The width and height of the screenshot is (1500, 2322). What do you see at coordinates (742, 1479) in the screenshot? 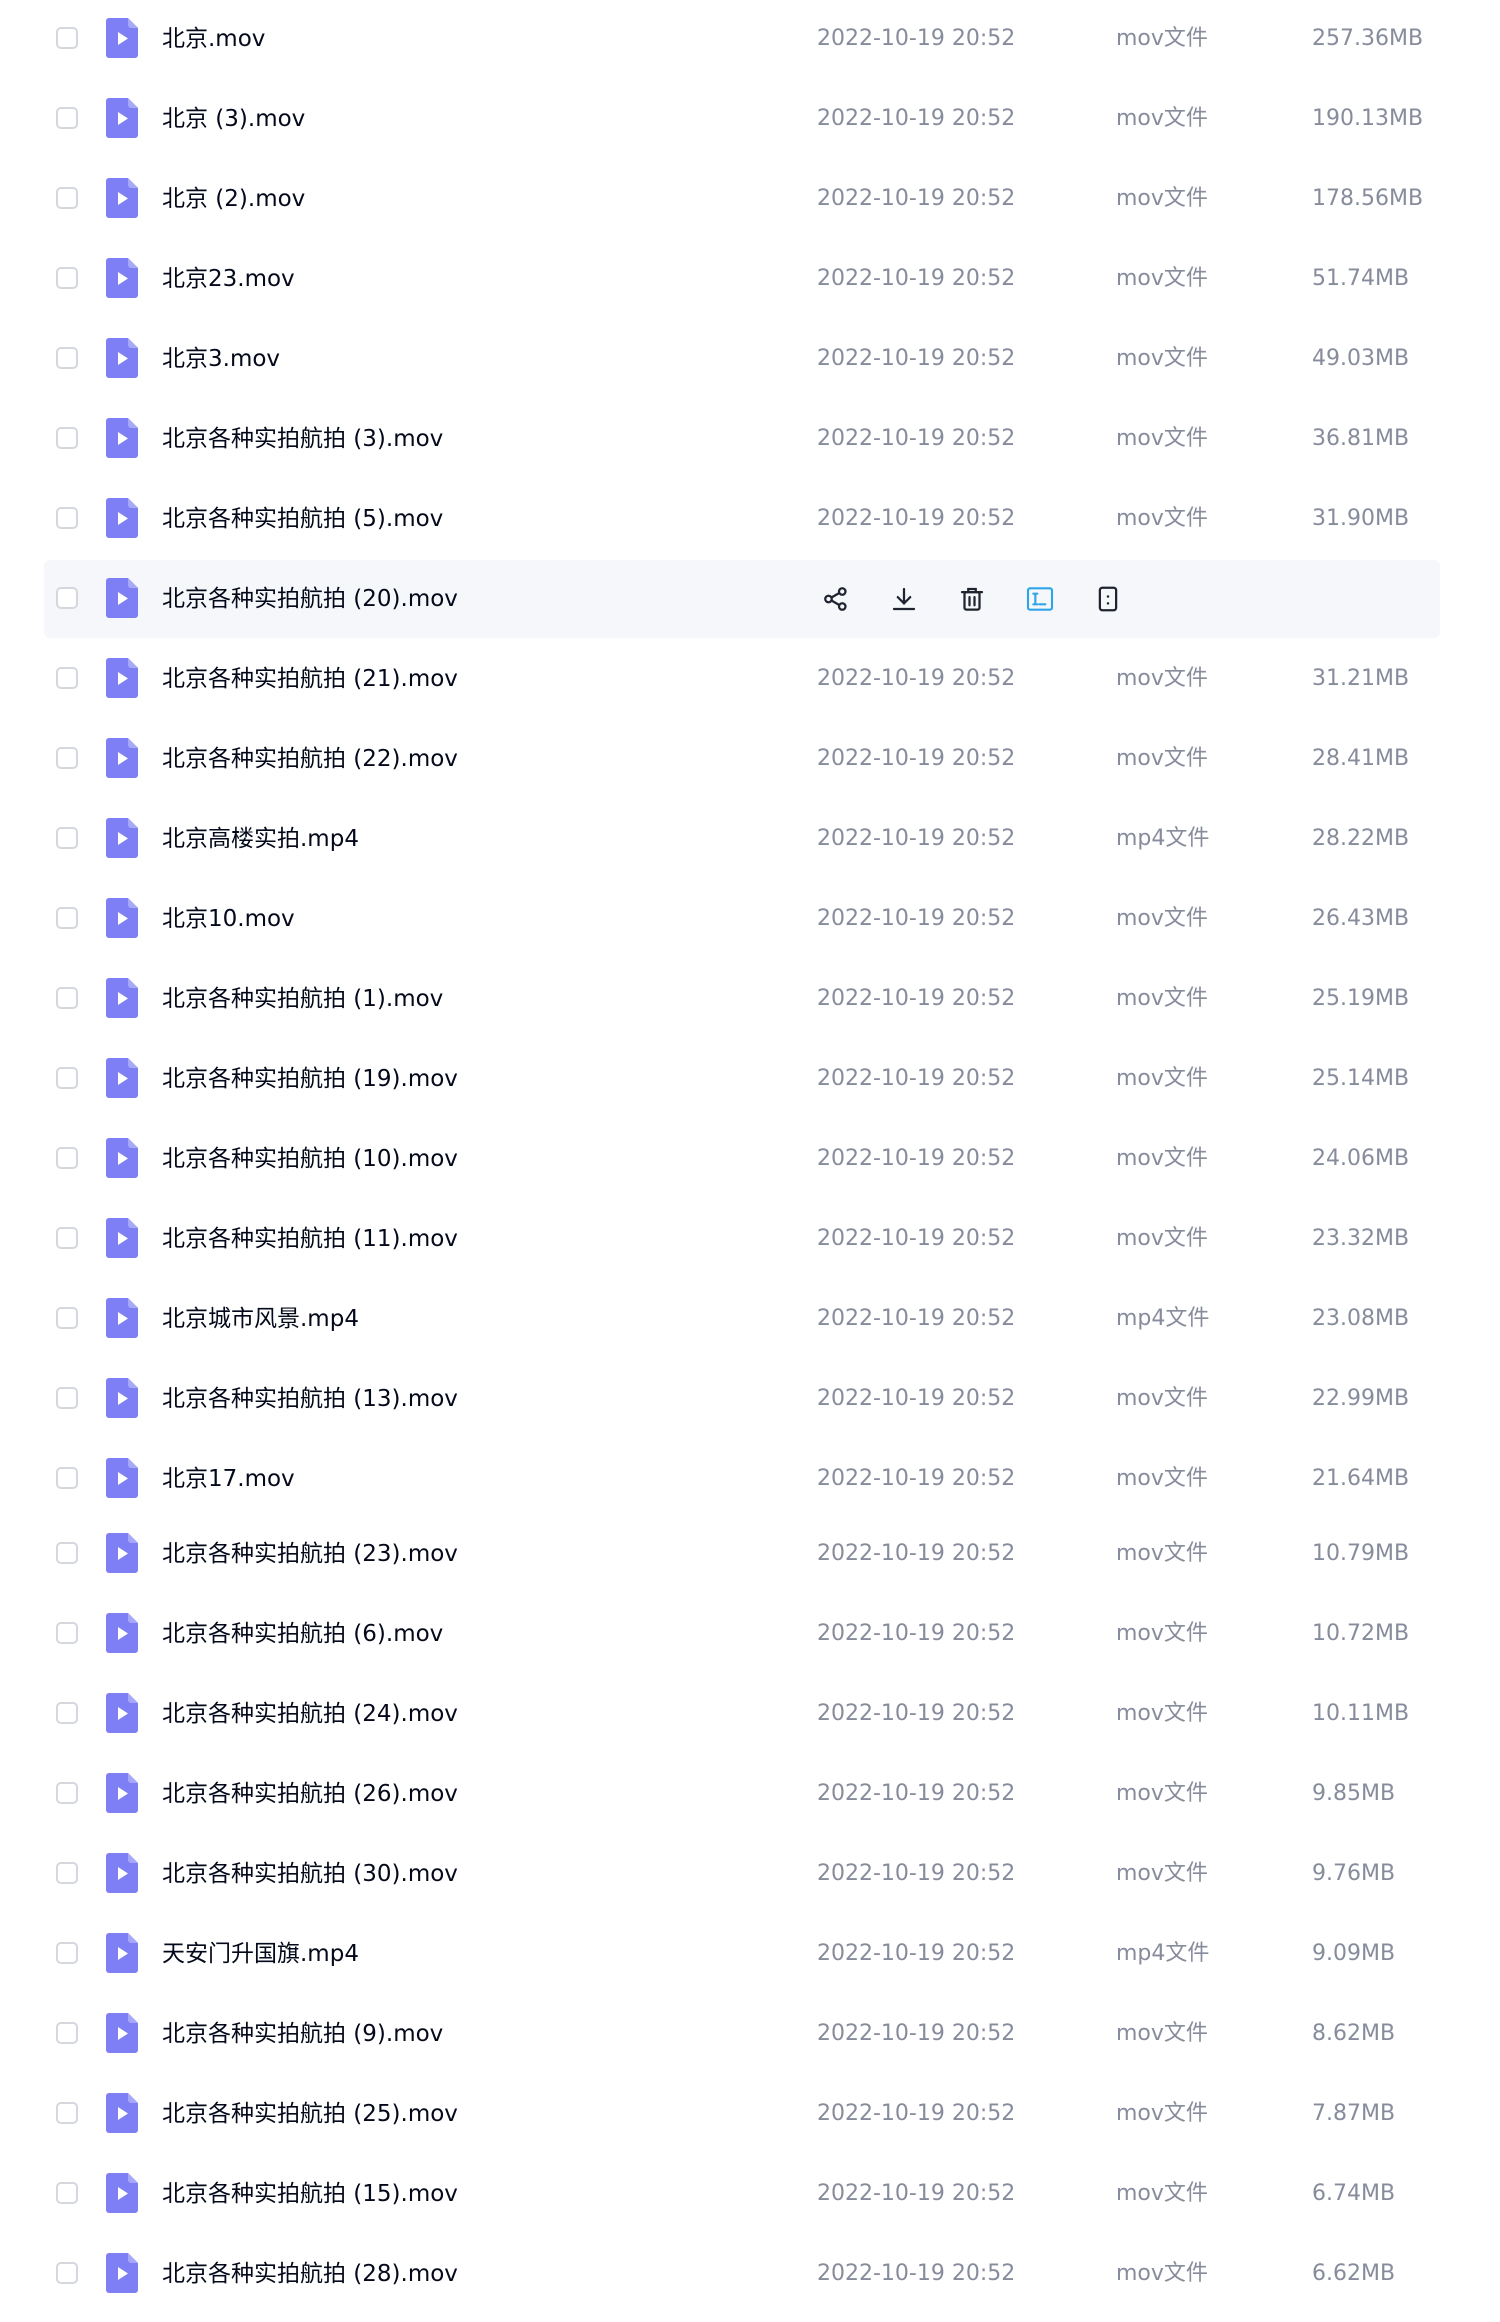
I see `file-row: 北京17.mov 2022-10-19 20:52 mov文件 21.64MB` at bounding box center [742, 1479].